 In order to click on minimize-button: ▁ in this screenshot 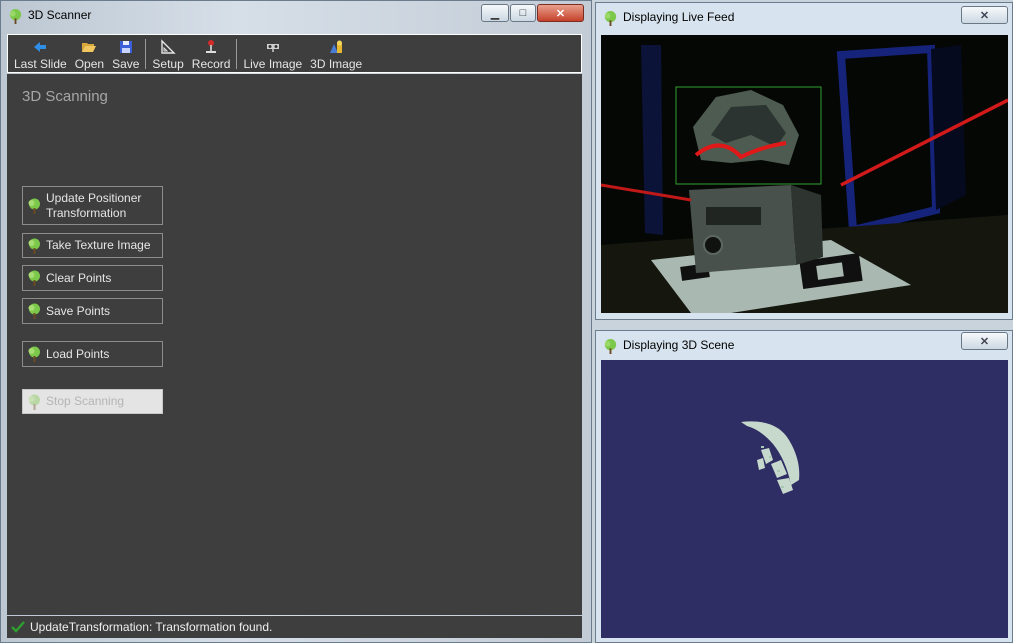, I will do `click(495, 13)`.